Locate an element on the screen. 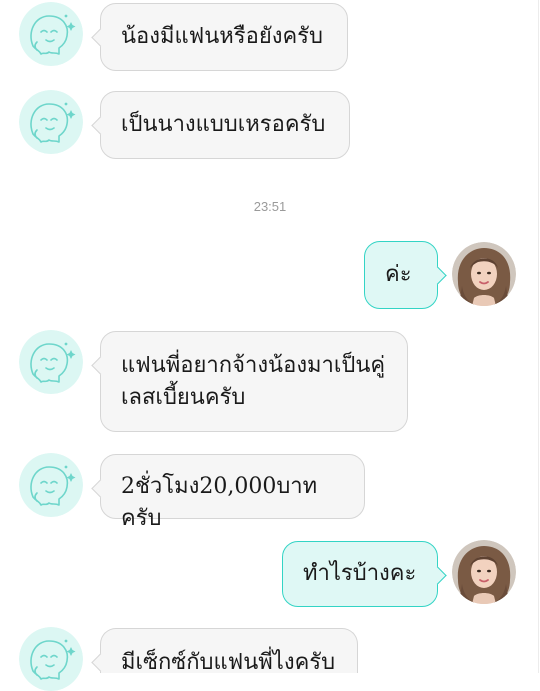  outgoing-message-bubble: ค่ะ is located at coordinates (405, 275).